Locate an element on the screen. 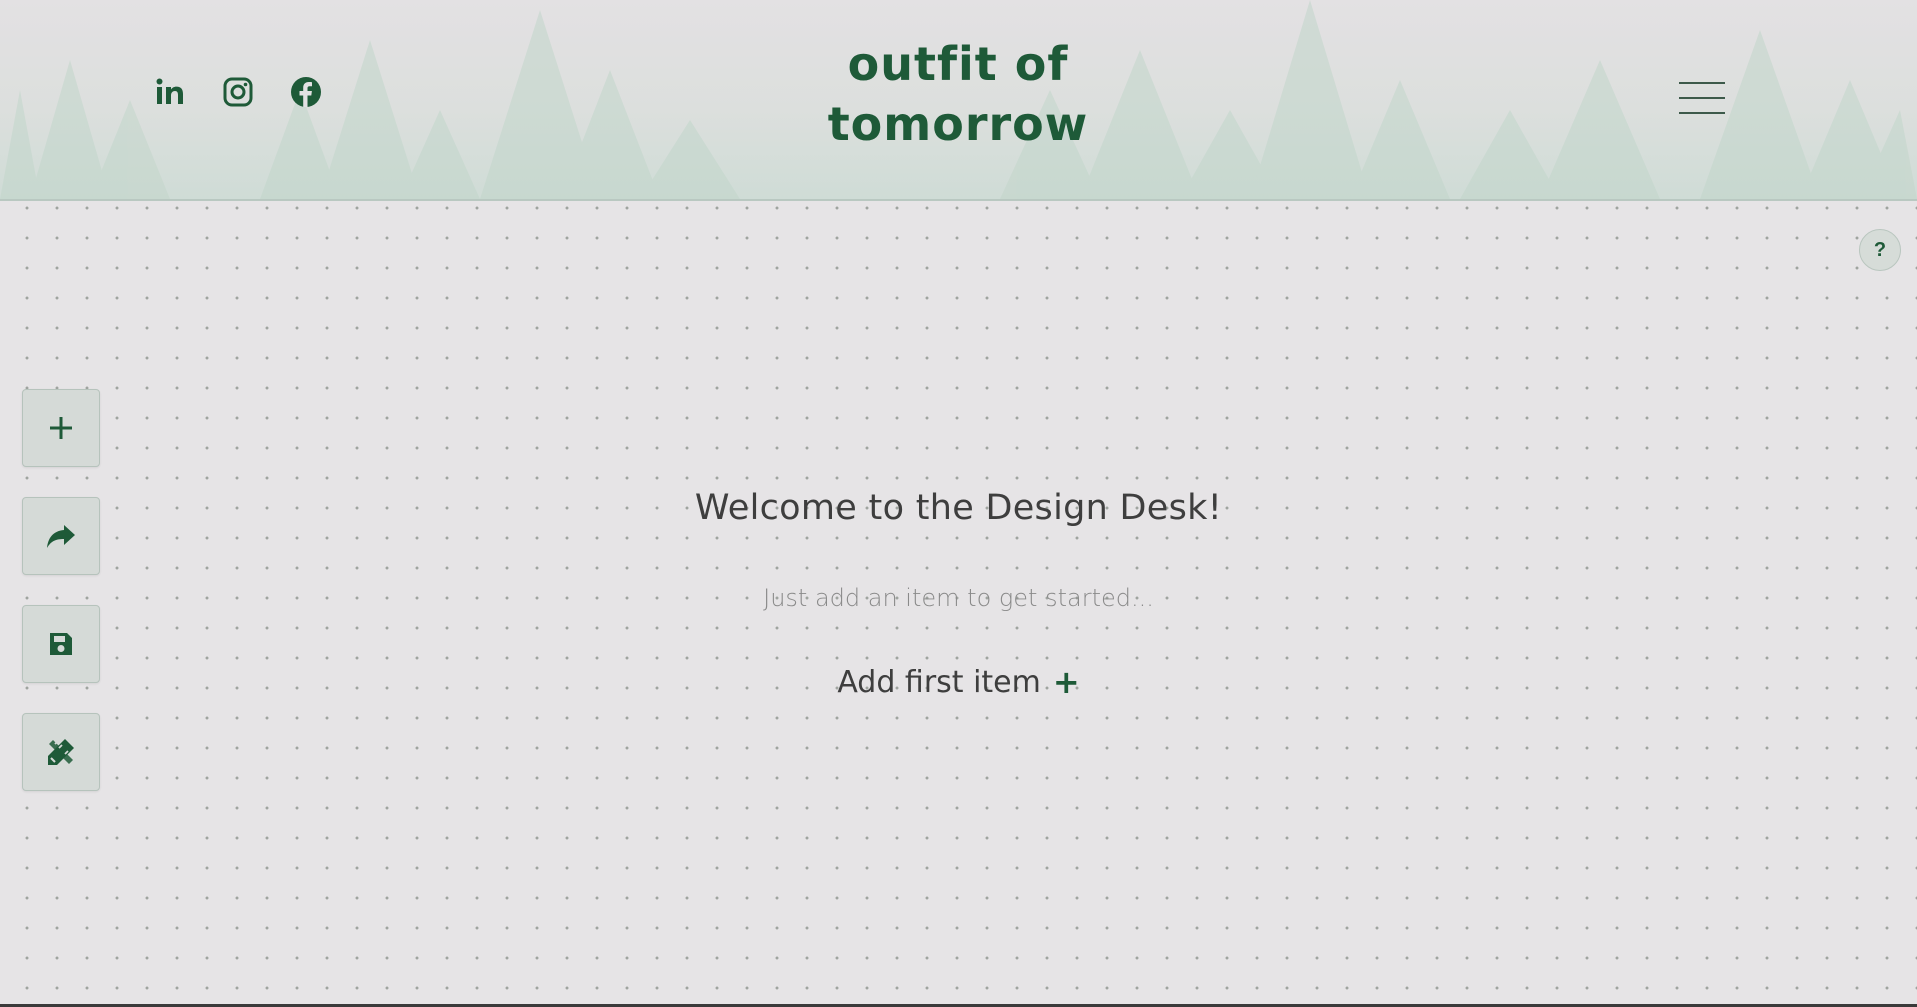  add-first-item-row: Add first item + is located at coordinates (958, 682).